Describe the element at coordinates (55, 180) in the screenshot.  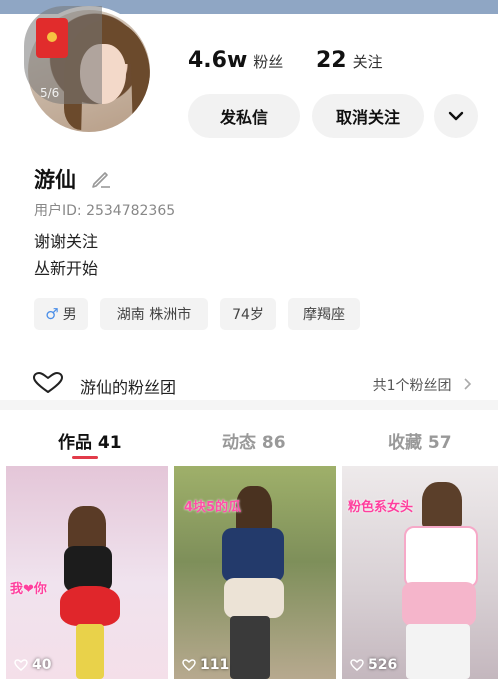
I see `profile-name: 游仙` at that location.